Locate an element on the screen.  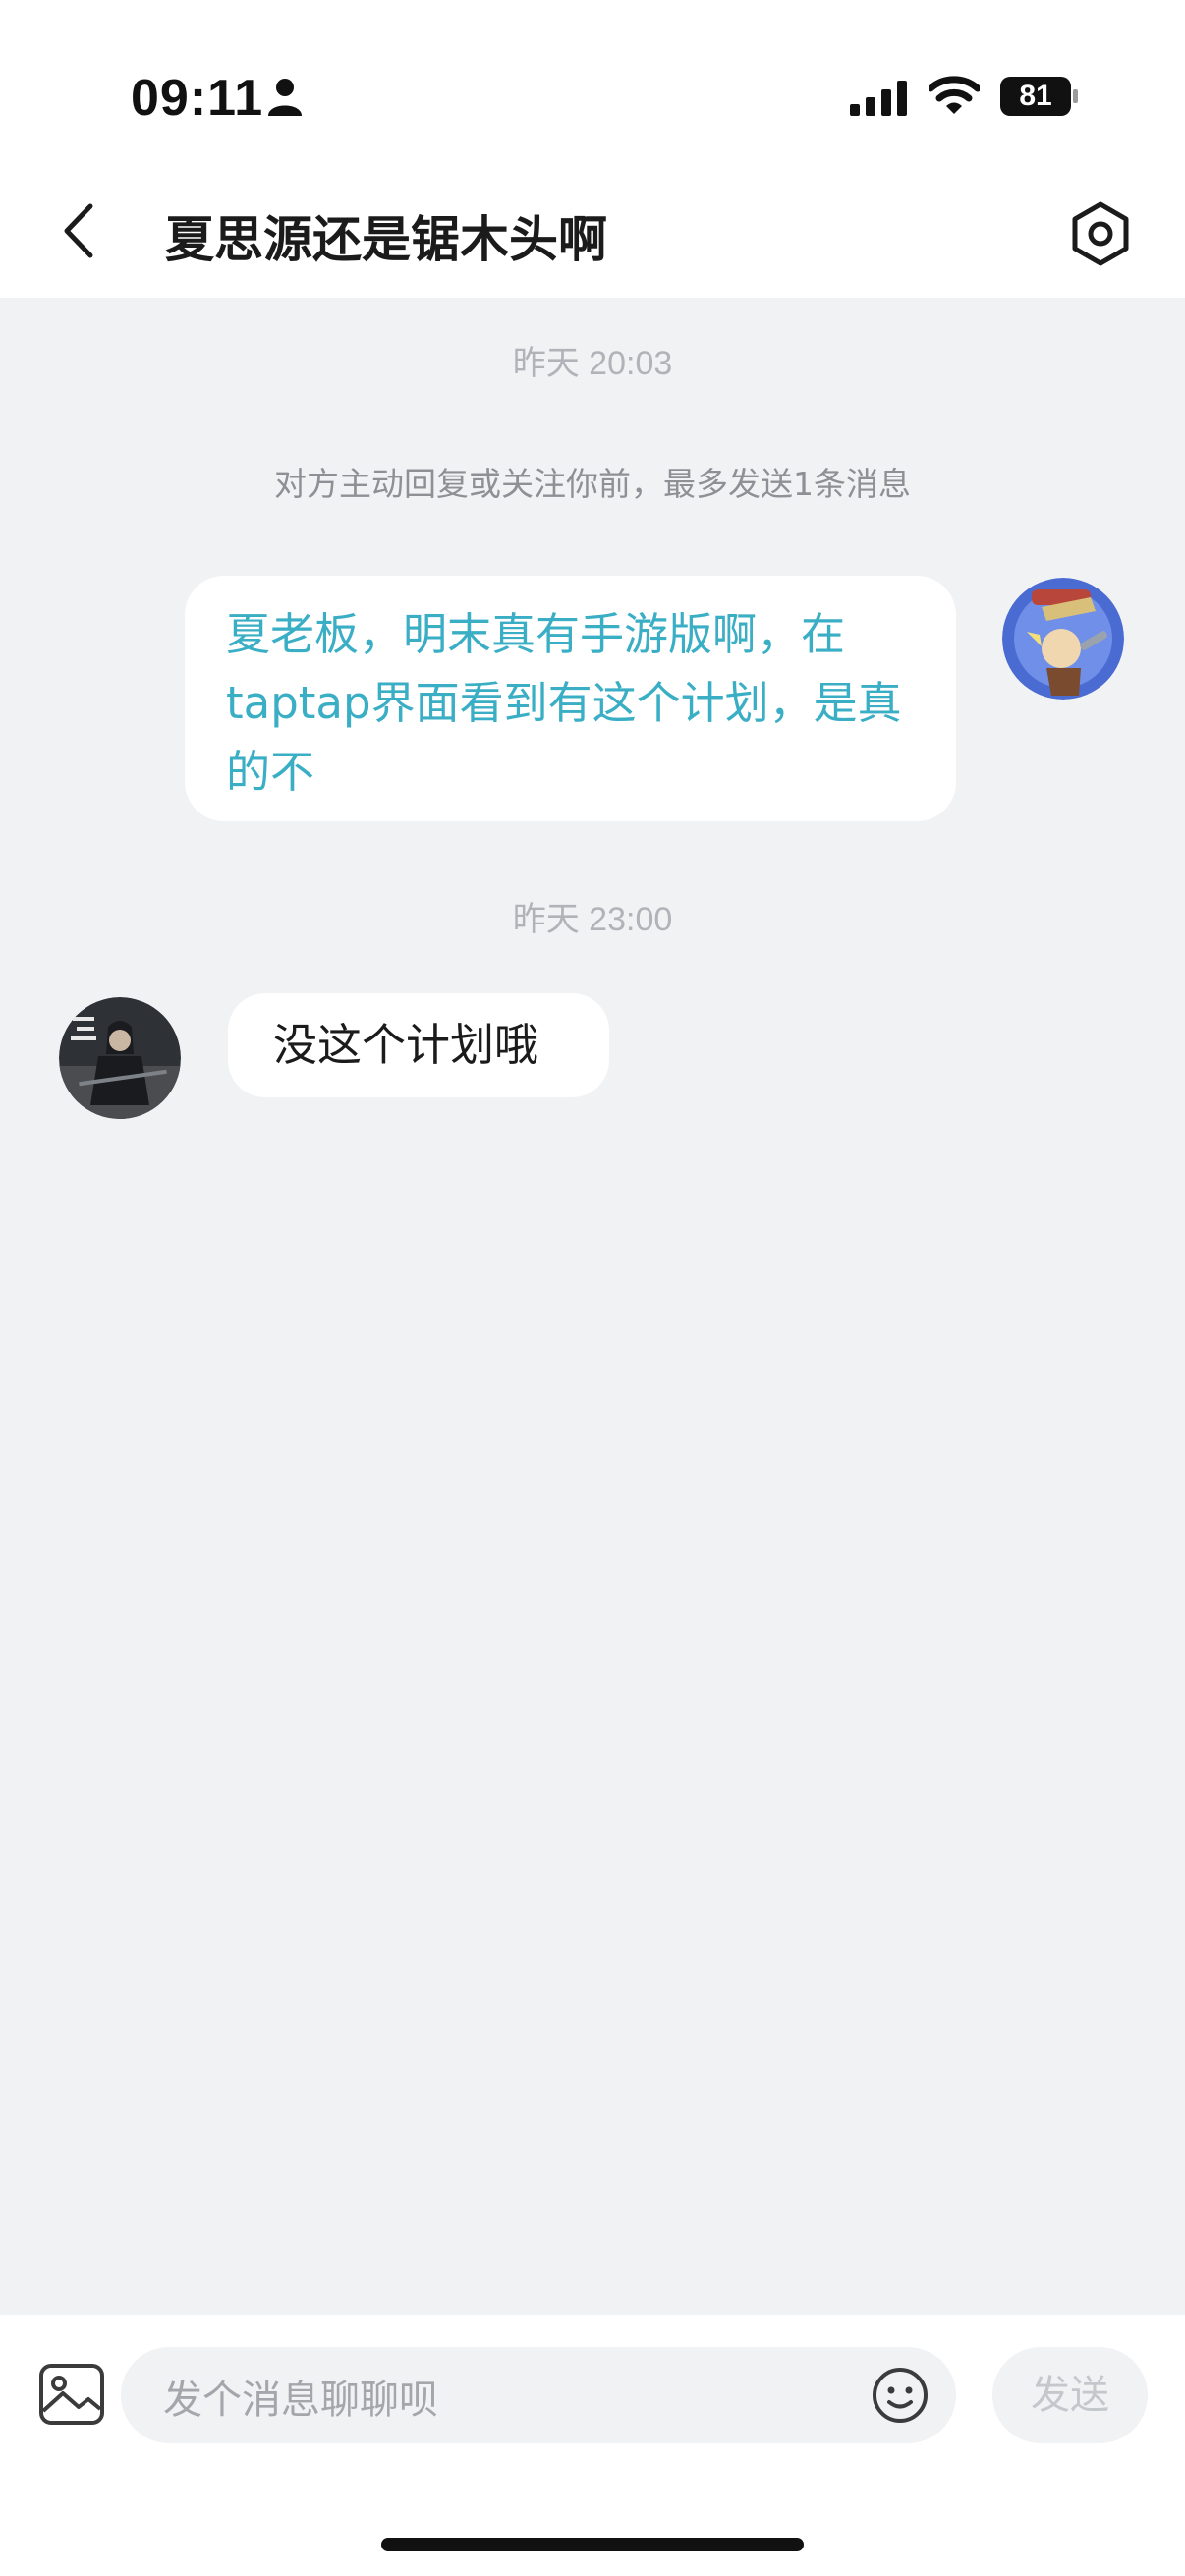
send-button: 发送 is located at coordinates (1070, 2395).